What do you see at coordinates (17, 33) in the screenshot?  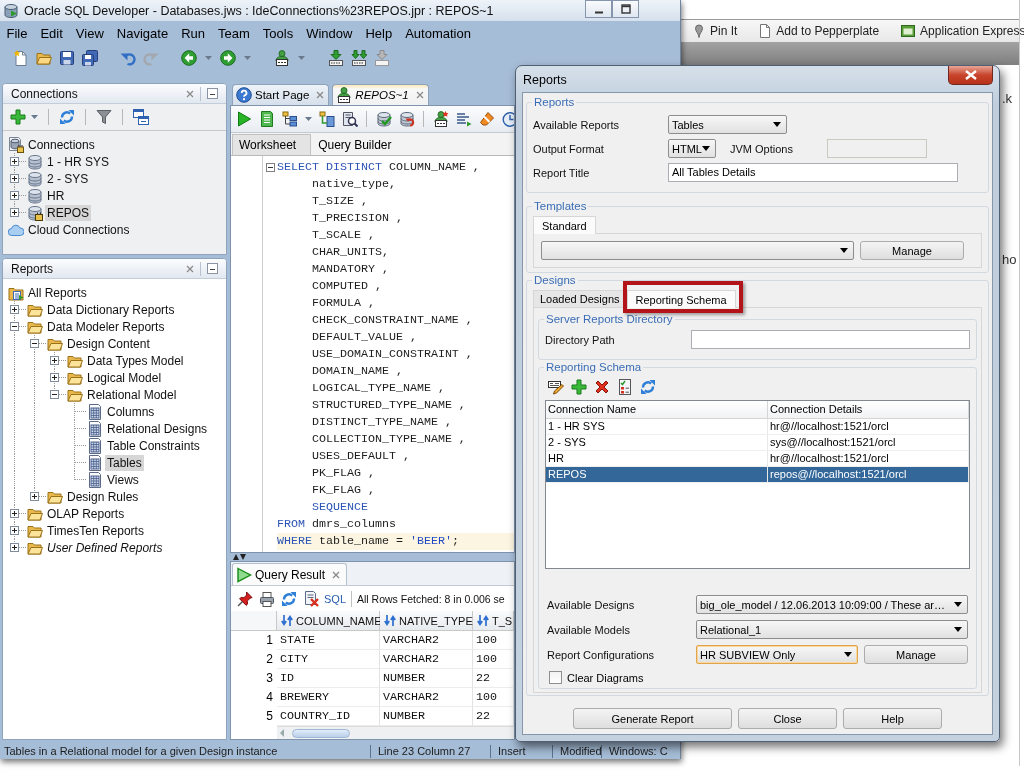 I see `menu-item: File` at bounding box center [17, 33].